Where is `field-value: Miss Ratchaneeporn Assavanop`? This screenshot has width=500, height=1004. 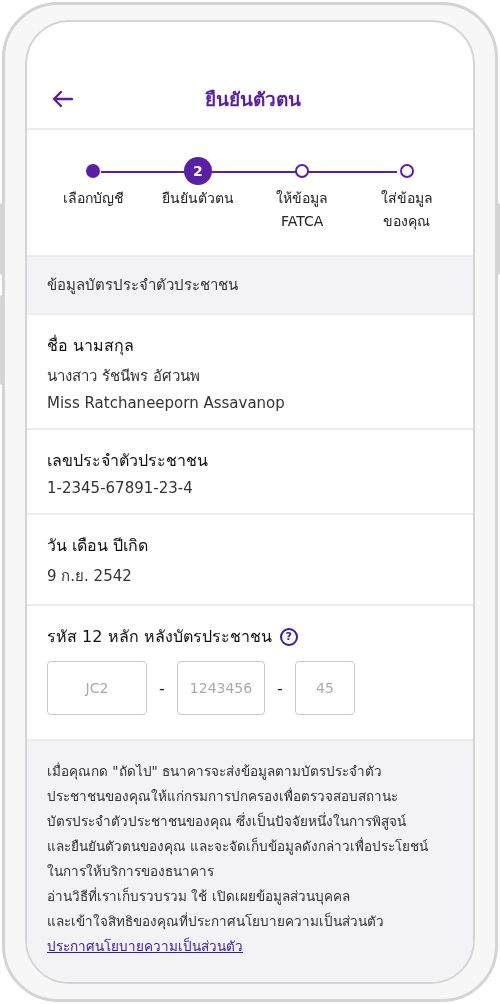 field-value: Miss Ratchaneeporn Assavanop is located at coordinates (166, 403).